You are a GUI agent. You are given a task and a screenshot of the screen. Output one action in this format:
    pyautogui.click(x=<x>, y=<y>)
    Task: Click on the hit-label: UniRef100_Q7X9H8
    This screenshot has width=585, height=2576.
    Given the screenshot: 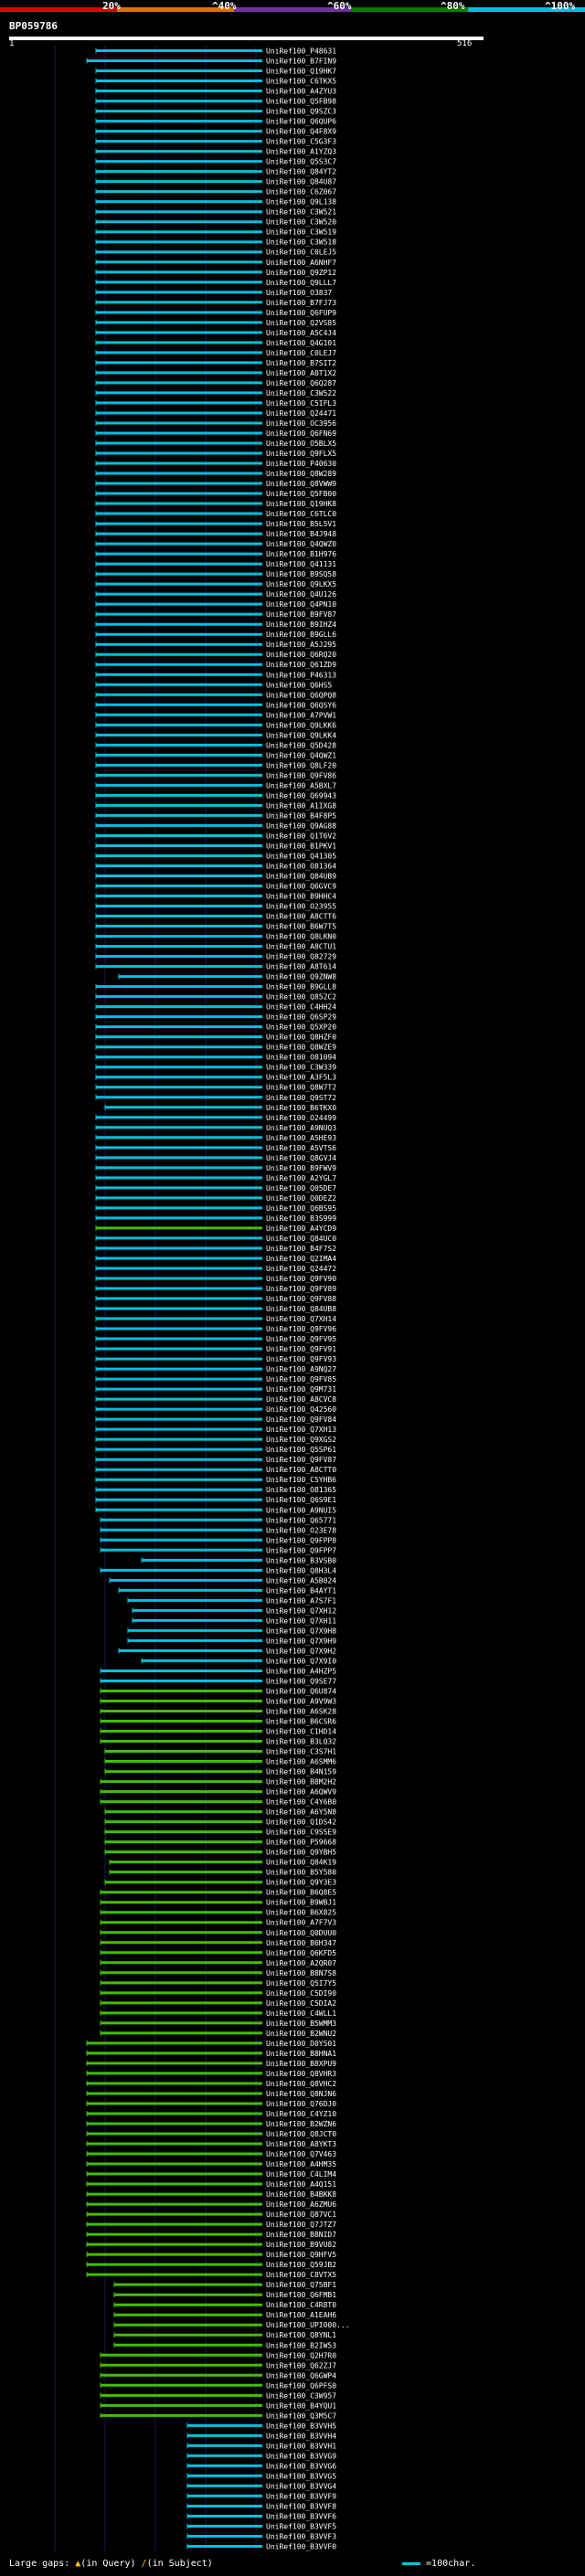 What is the action you would take?
    pyautogui.click(x=301, y=1631)
    